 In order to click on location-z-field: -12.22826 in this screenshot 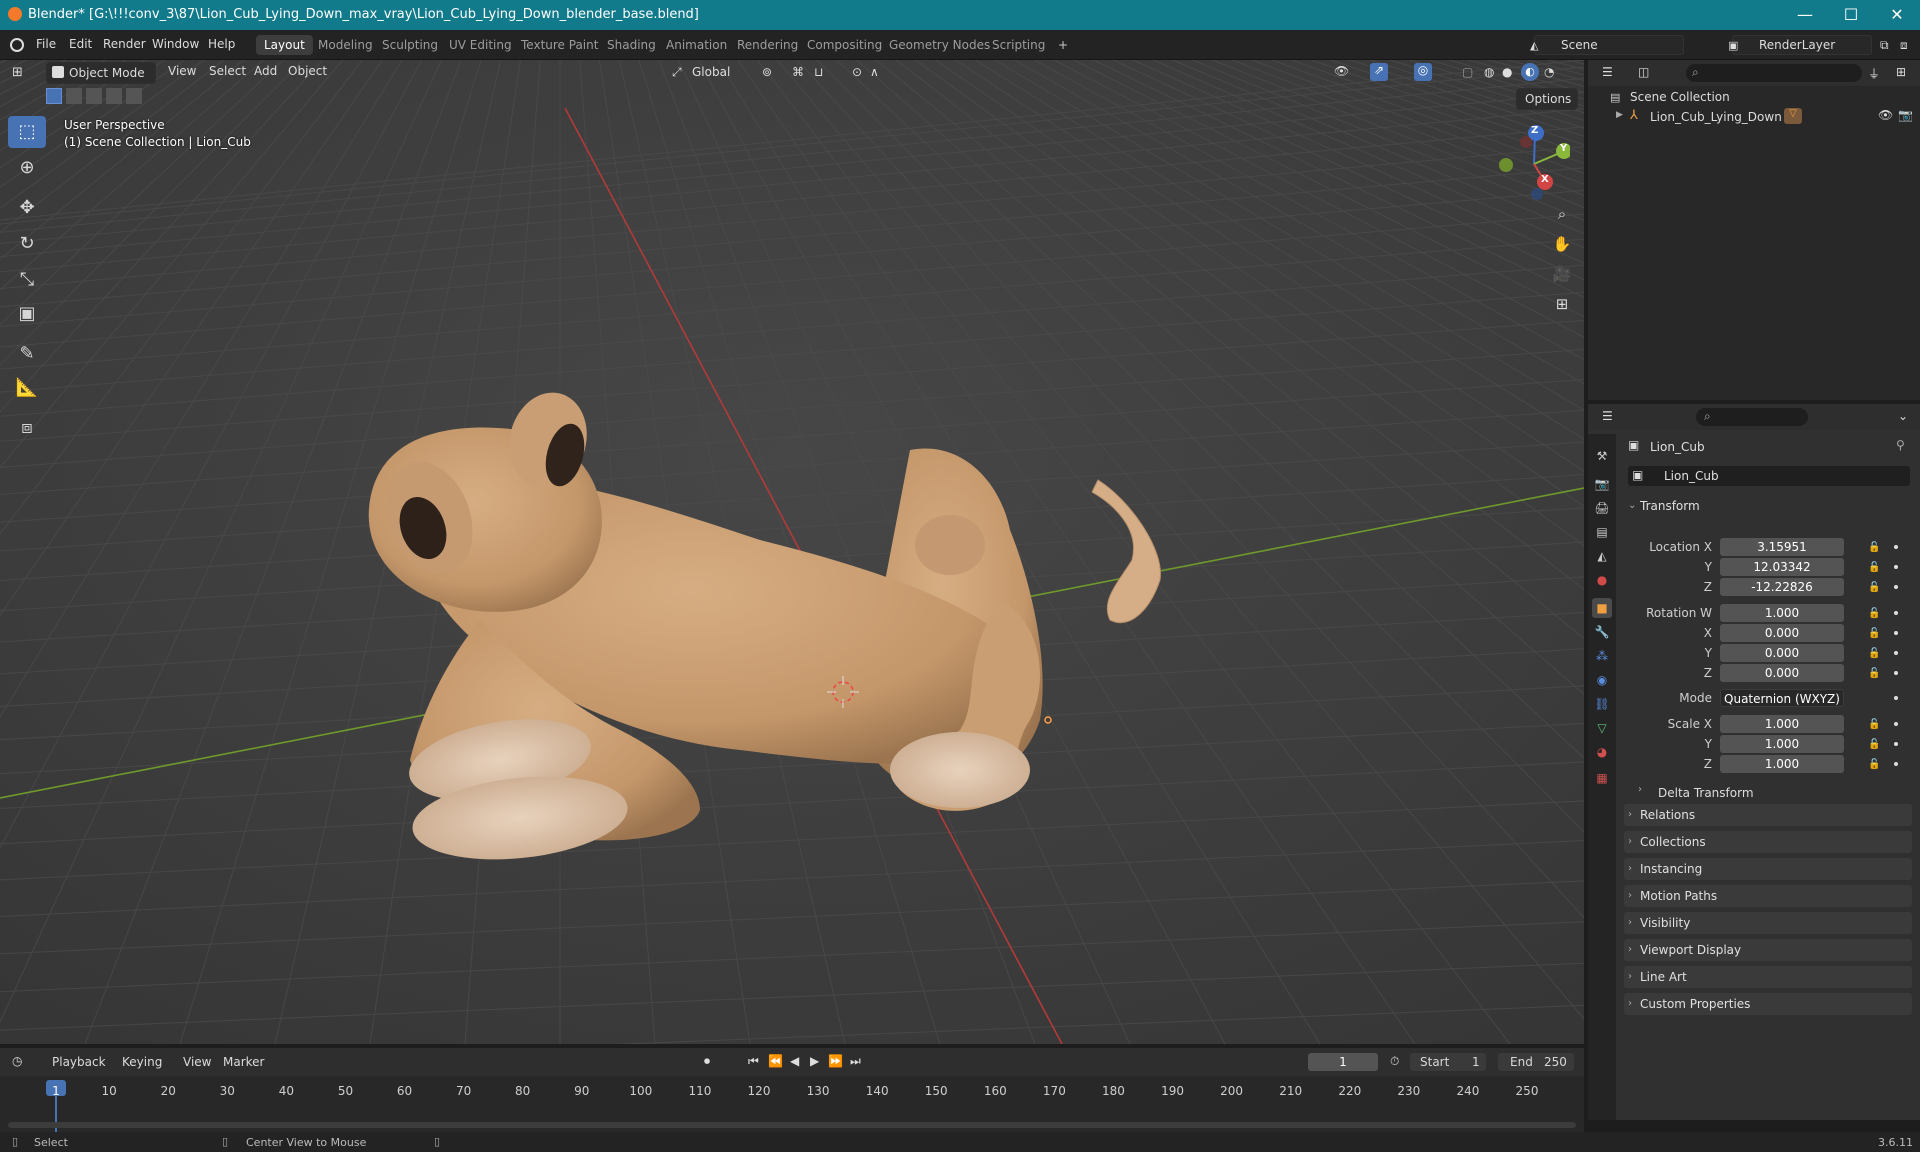, I will do `click(1782, 587)`.